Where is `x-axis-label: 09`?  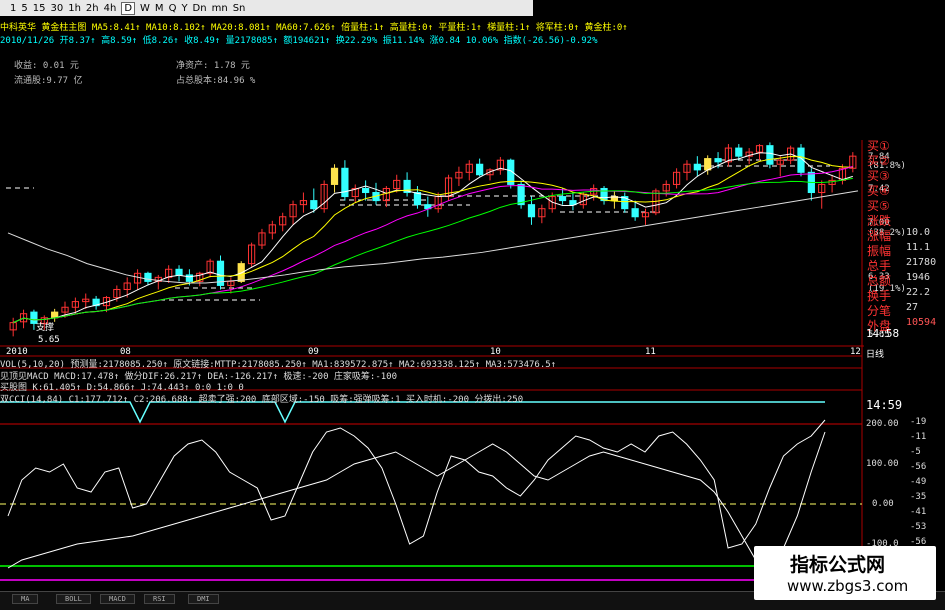 x-axis-label: 09 is located at coordinates (313, 352).